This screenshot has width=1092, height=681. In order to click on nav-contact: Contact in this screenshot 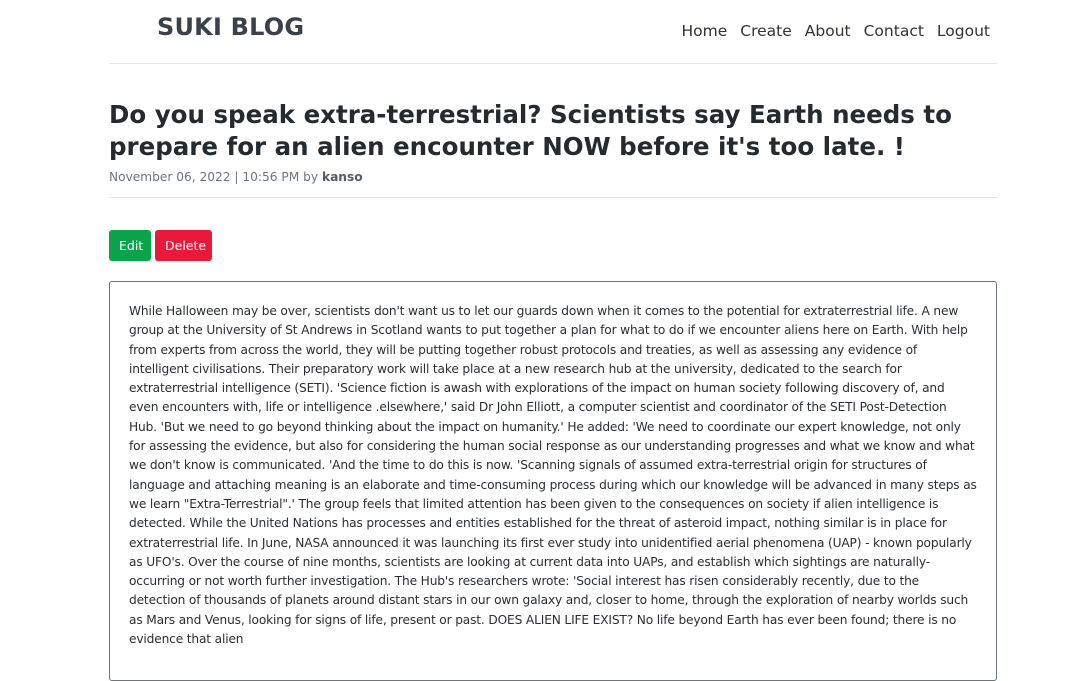, I will do `click(894, 31)`.